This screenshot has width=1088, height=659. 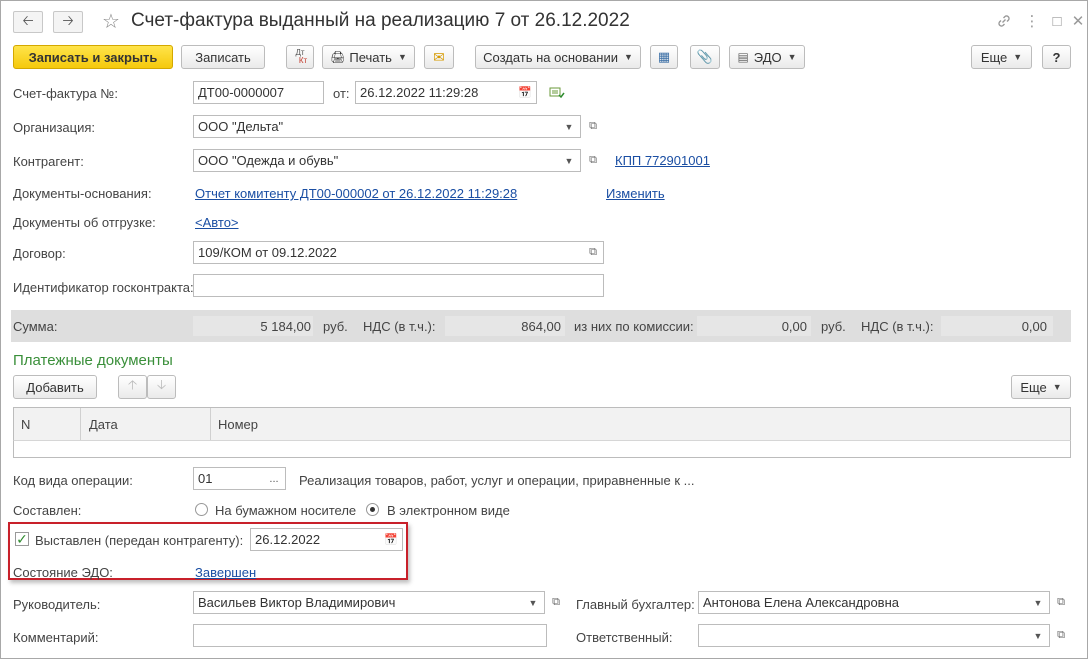 I want to click on director-dropdown-button: ▼, so click(x=533, y=602).